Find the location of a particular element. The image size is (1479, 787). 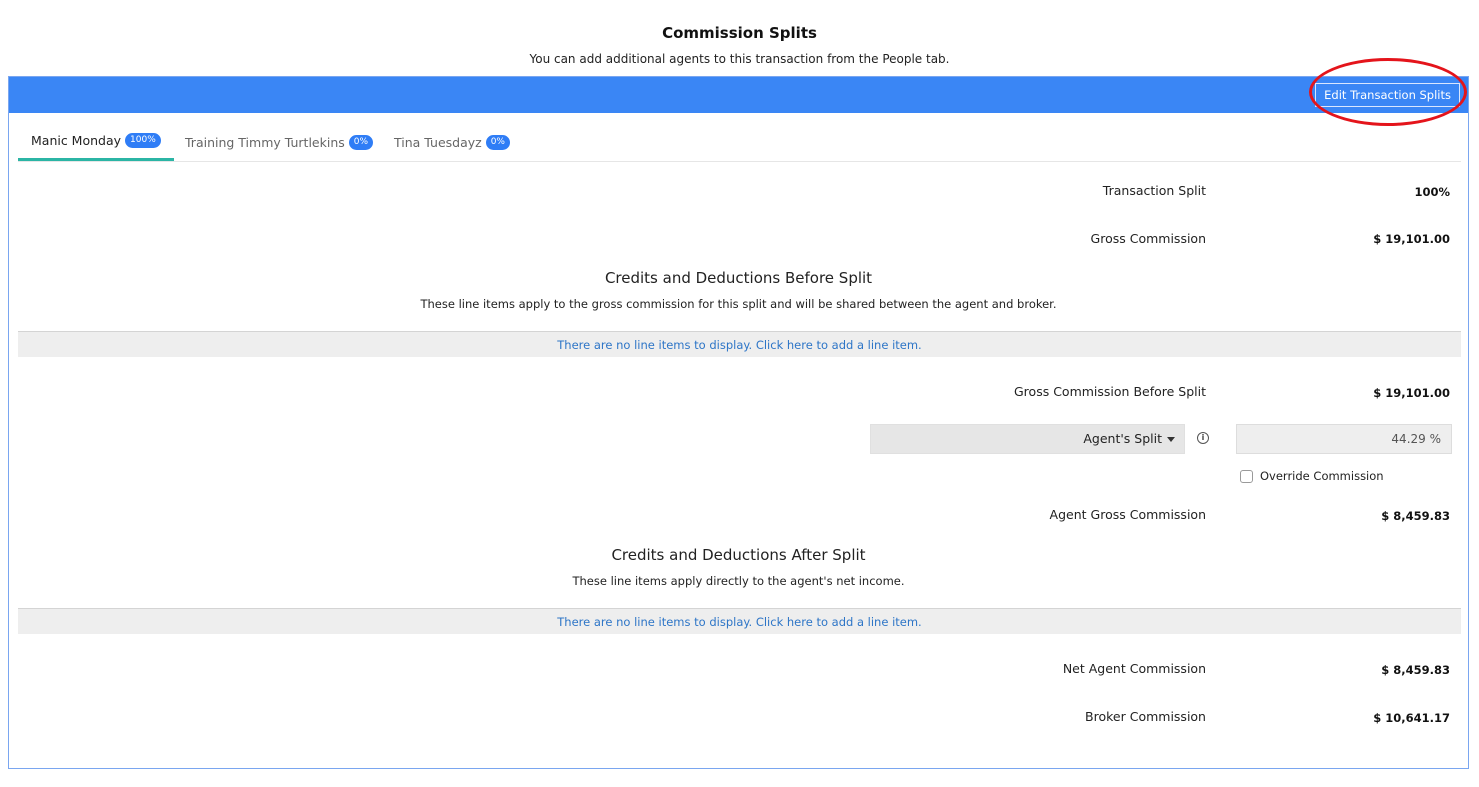

gross-before-split-label: Gross Commission Before Split is located at coordinates (1110, 391).